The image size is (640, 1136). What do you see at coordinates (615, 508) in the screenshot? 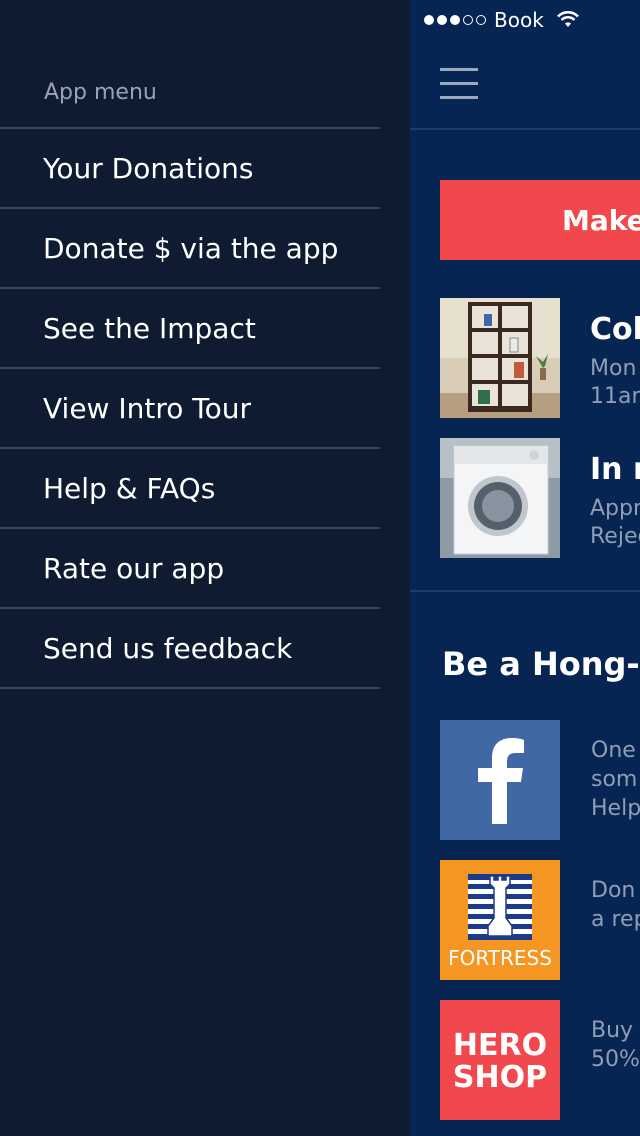
I see `donation-detail: Appr` at bounding box center [615, 508].